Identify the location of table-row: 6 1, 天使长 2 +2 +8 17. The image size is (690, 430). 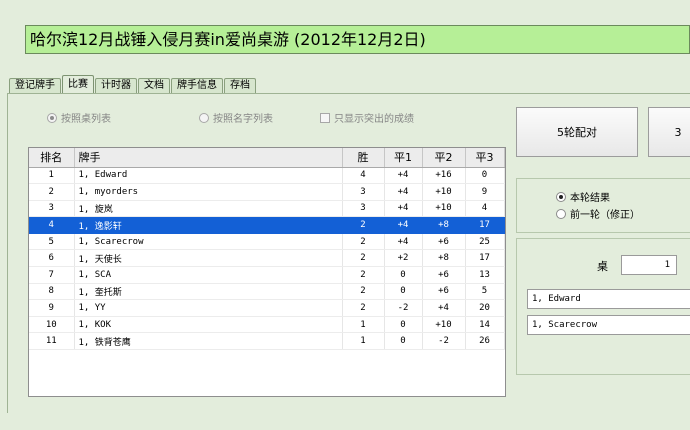
(267, 258).